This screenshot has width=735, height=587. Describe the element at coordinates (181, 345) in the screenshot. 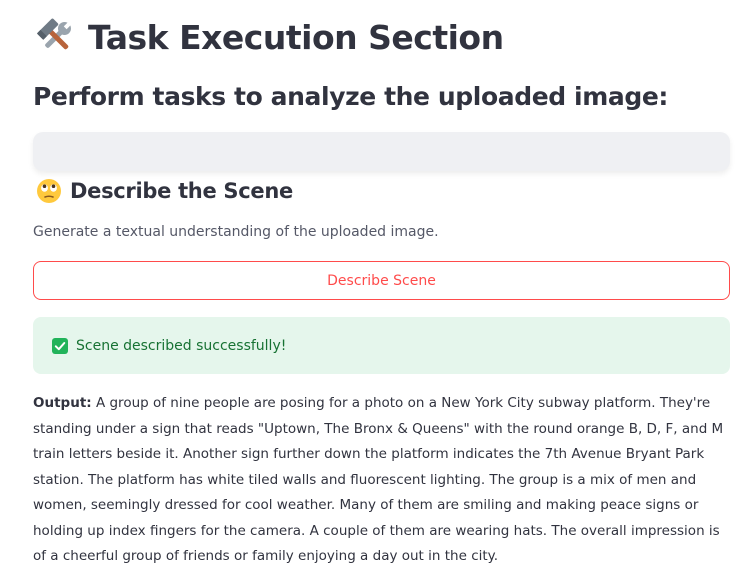

I see `success-message: Scene described successfully!` at that location.